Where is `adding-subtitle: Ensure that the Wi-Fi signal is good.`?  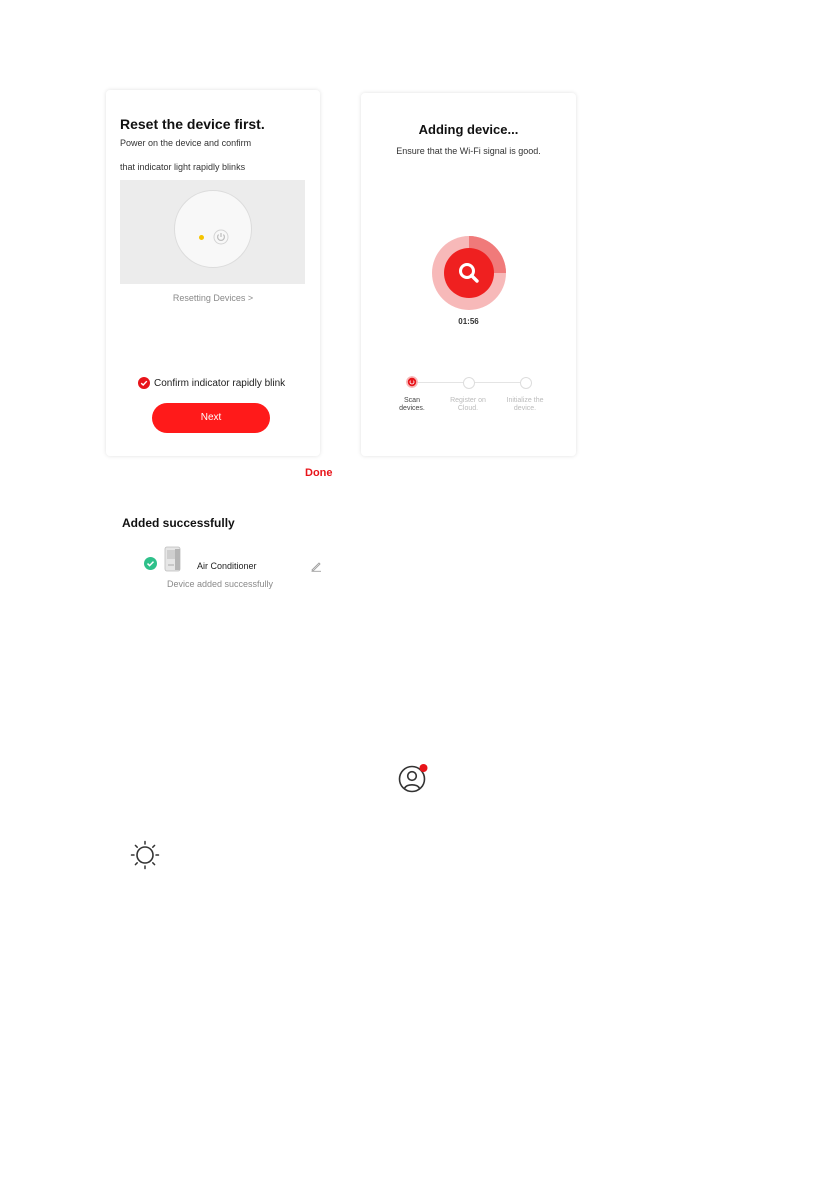 adding-subtitle: Ensure that the Wi-Fi signal is good. is located at coordinates (468, 151).